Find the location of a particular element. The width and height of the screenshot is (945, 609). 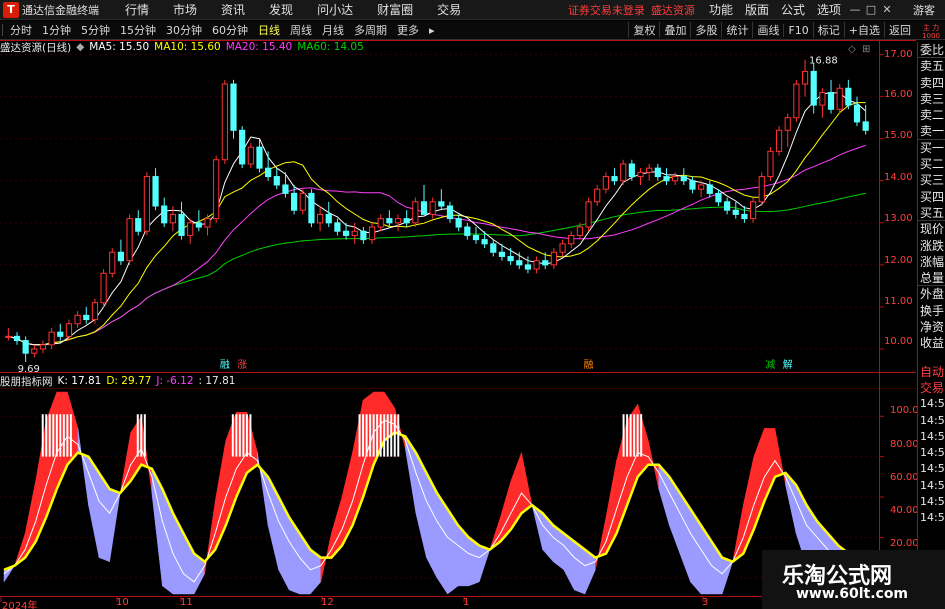

y-tick-label: 17.00 is located at coordinates (898, 54).